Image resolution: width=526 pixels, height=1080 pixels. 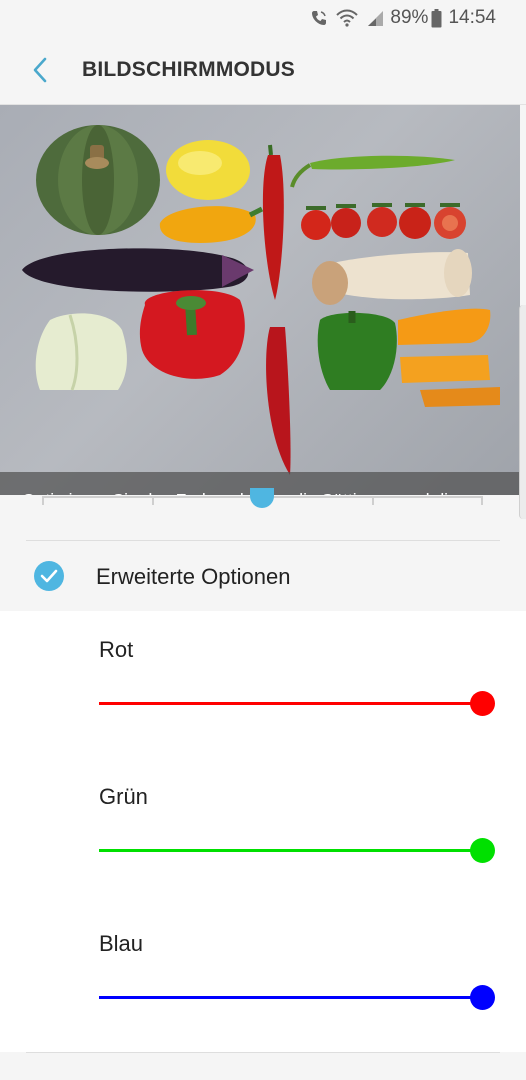 I want to click on pumpkin-illustration, so click(x=98, y=180).